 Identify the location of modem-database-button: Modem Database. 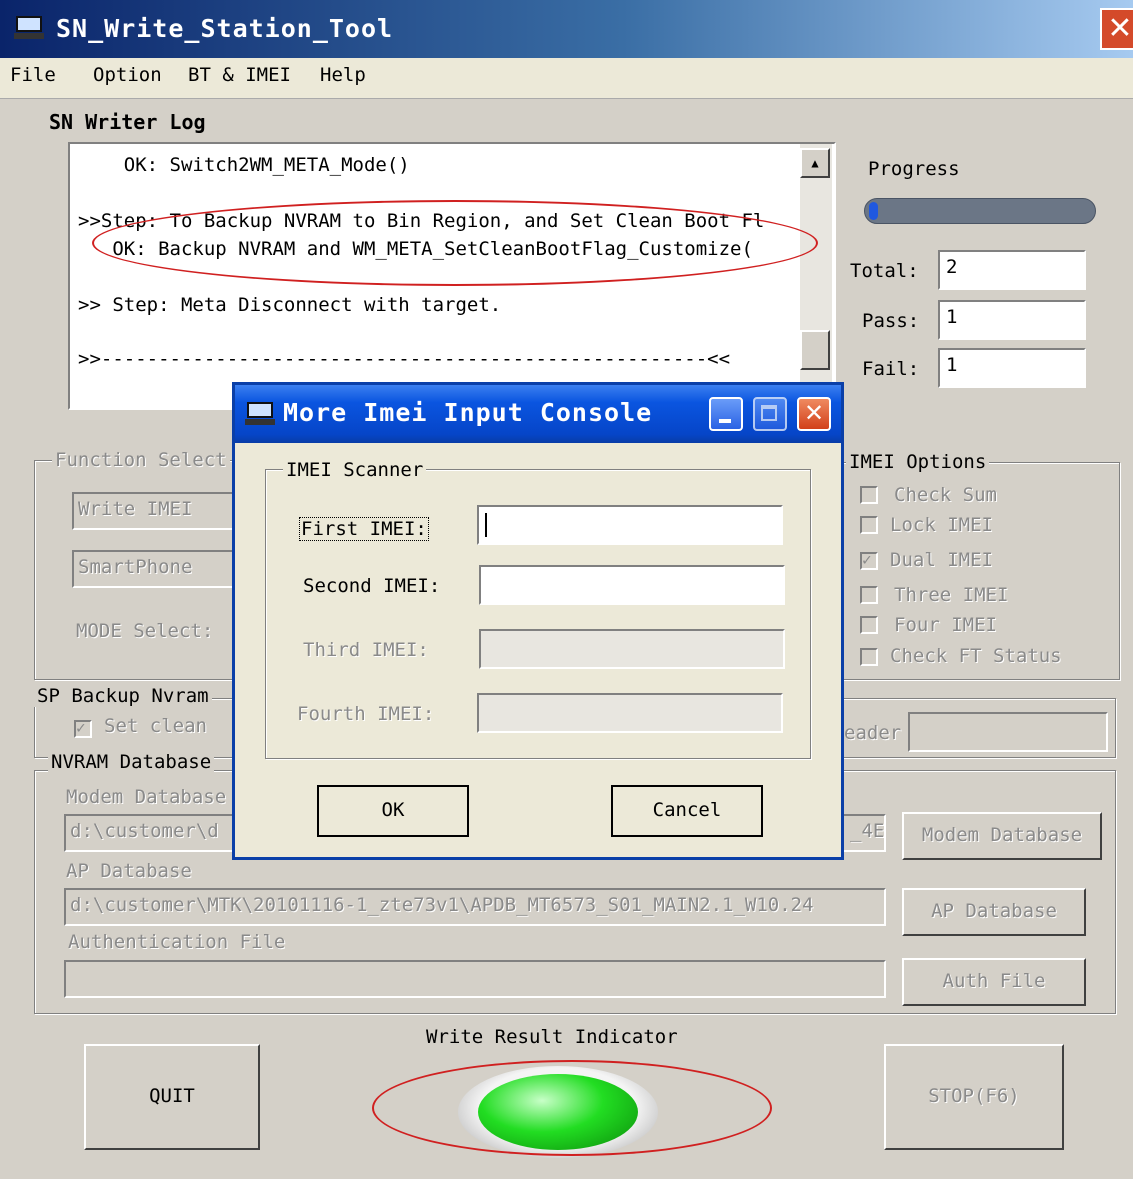
(1002, 836).